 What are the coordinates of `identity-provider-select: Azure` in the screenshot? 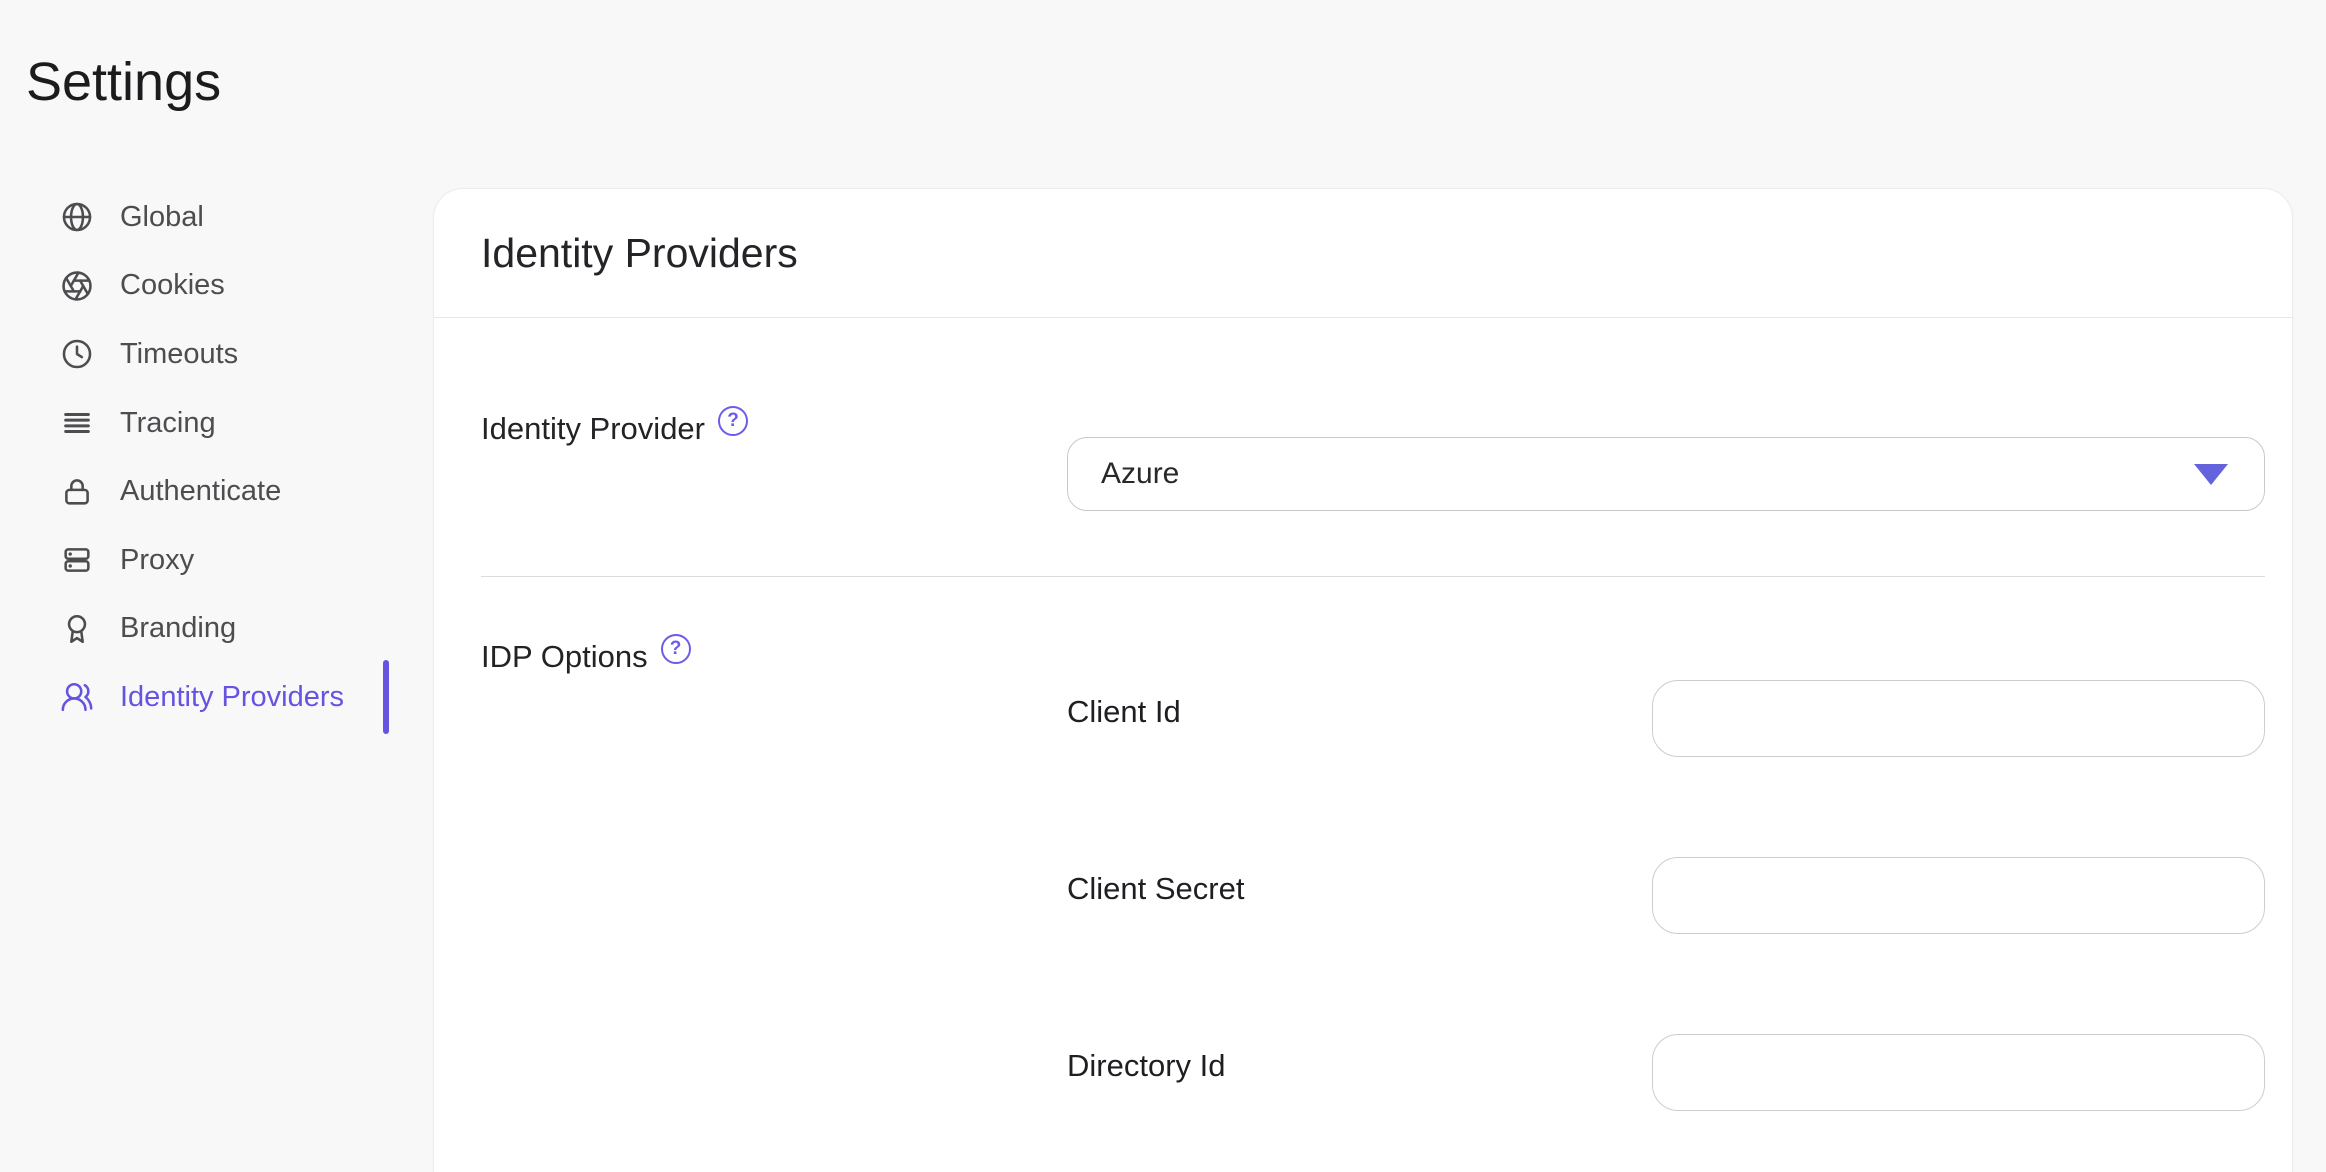 It's located at (1666, 474).